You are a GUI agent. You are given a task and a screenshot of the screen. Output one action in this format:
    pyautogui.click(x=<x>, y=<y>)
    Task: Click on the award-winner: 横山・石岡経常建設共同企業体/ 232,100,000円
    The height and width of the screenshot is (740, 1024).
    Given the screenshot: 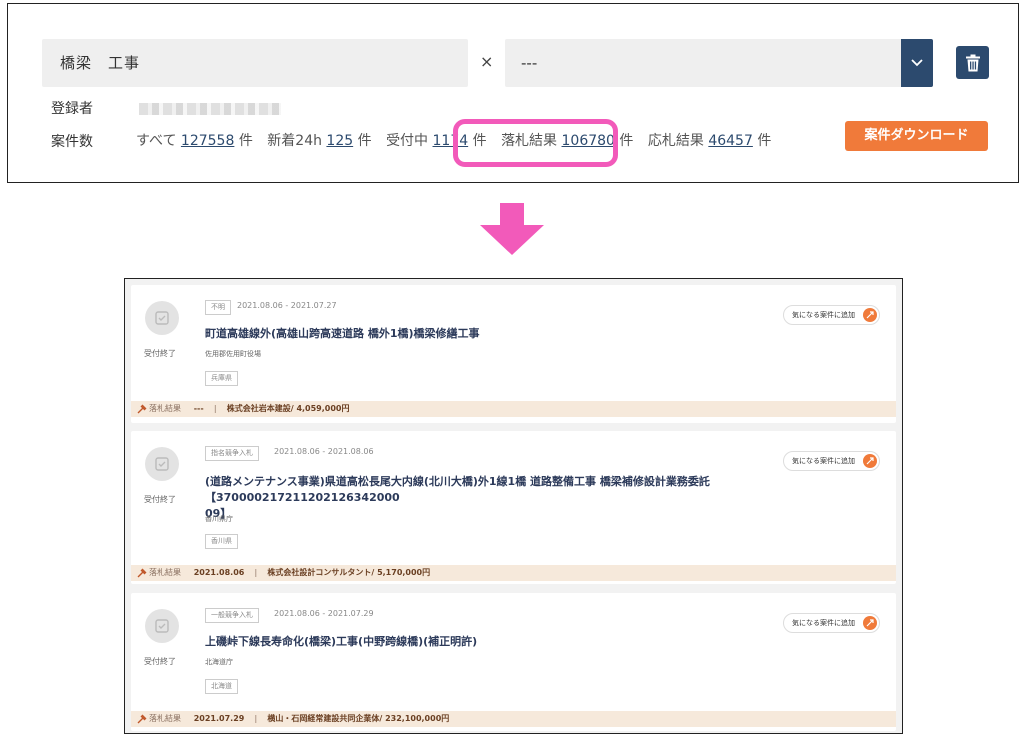 What is the action you would take?
    pyautogui.click(x=358, y=718)
    